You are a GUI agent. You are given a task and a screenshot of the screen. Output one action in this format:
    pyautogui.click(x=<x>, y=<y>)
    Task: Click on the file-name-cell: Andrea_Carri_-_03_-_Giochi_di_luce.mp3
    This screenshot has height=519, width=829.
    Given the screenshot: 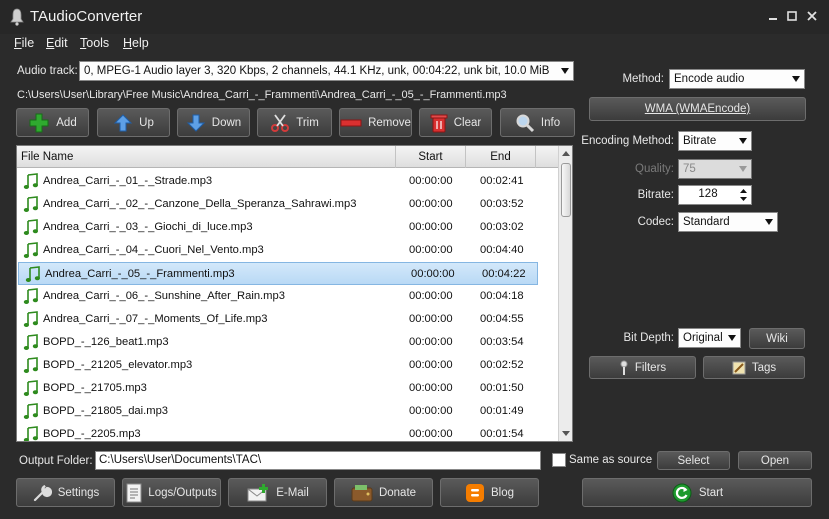 What is the action you would take?
    pyautogui.click(x=148, y=227)
    